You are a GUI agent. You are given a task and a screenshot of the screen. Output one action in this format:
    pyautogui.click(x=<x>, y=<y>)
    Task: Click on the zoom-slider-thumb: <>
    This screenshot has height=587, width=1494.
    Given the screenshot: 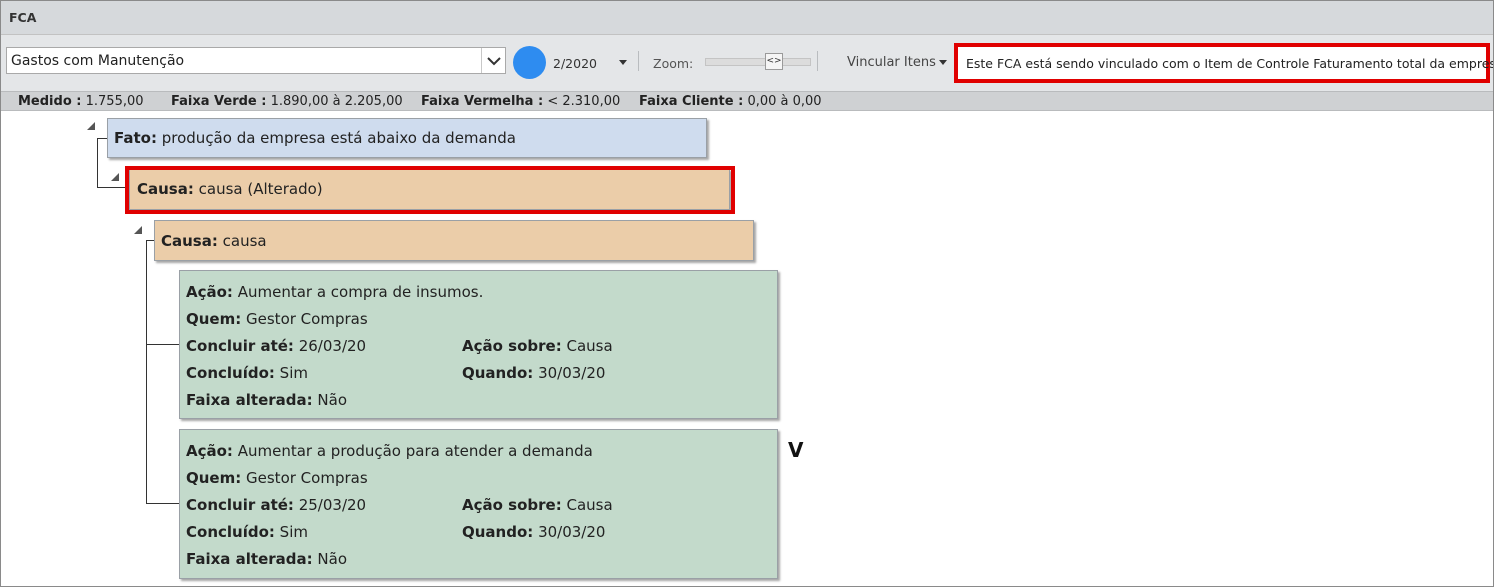 What is the action you would take?
    pyautogui.click(x=774, y=61)
    